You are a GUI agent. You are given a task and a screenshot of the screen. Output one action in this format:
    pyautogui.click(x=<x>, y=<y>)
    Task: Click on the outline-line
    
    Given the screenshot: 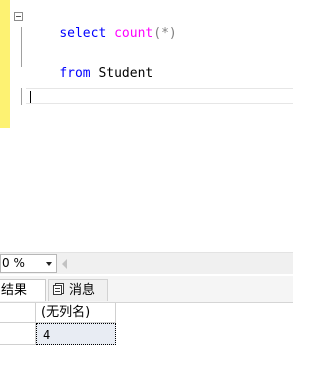 What is the action you would take?
    pyautogui.click(x=21, y=47)
    